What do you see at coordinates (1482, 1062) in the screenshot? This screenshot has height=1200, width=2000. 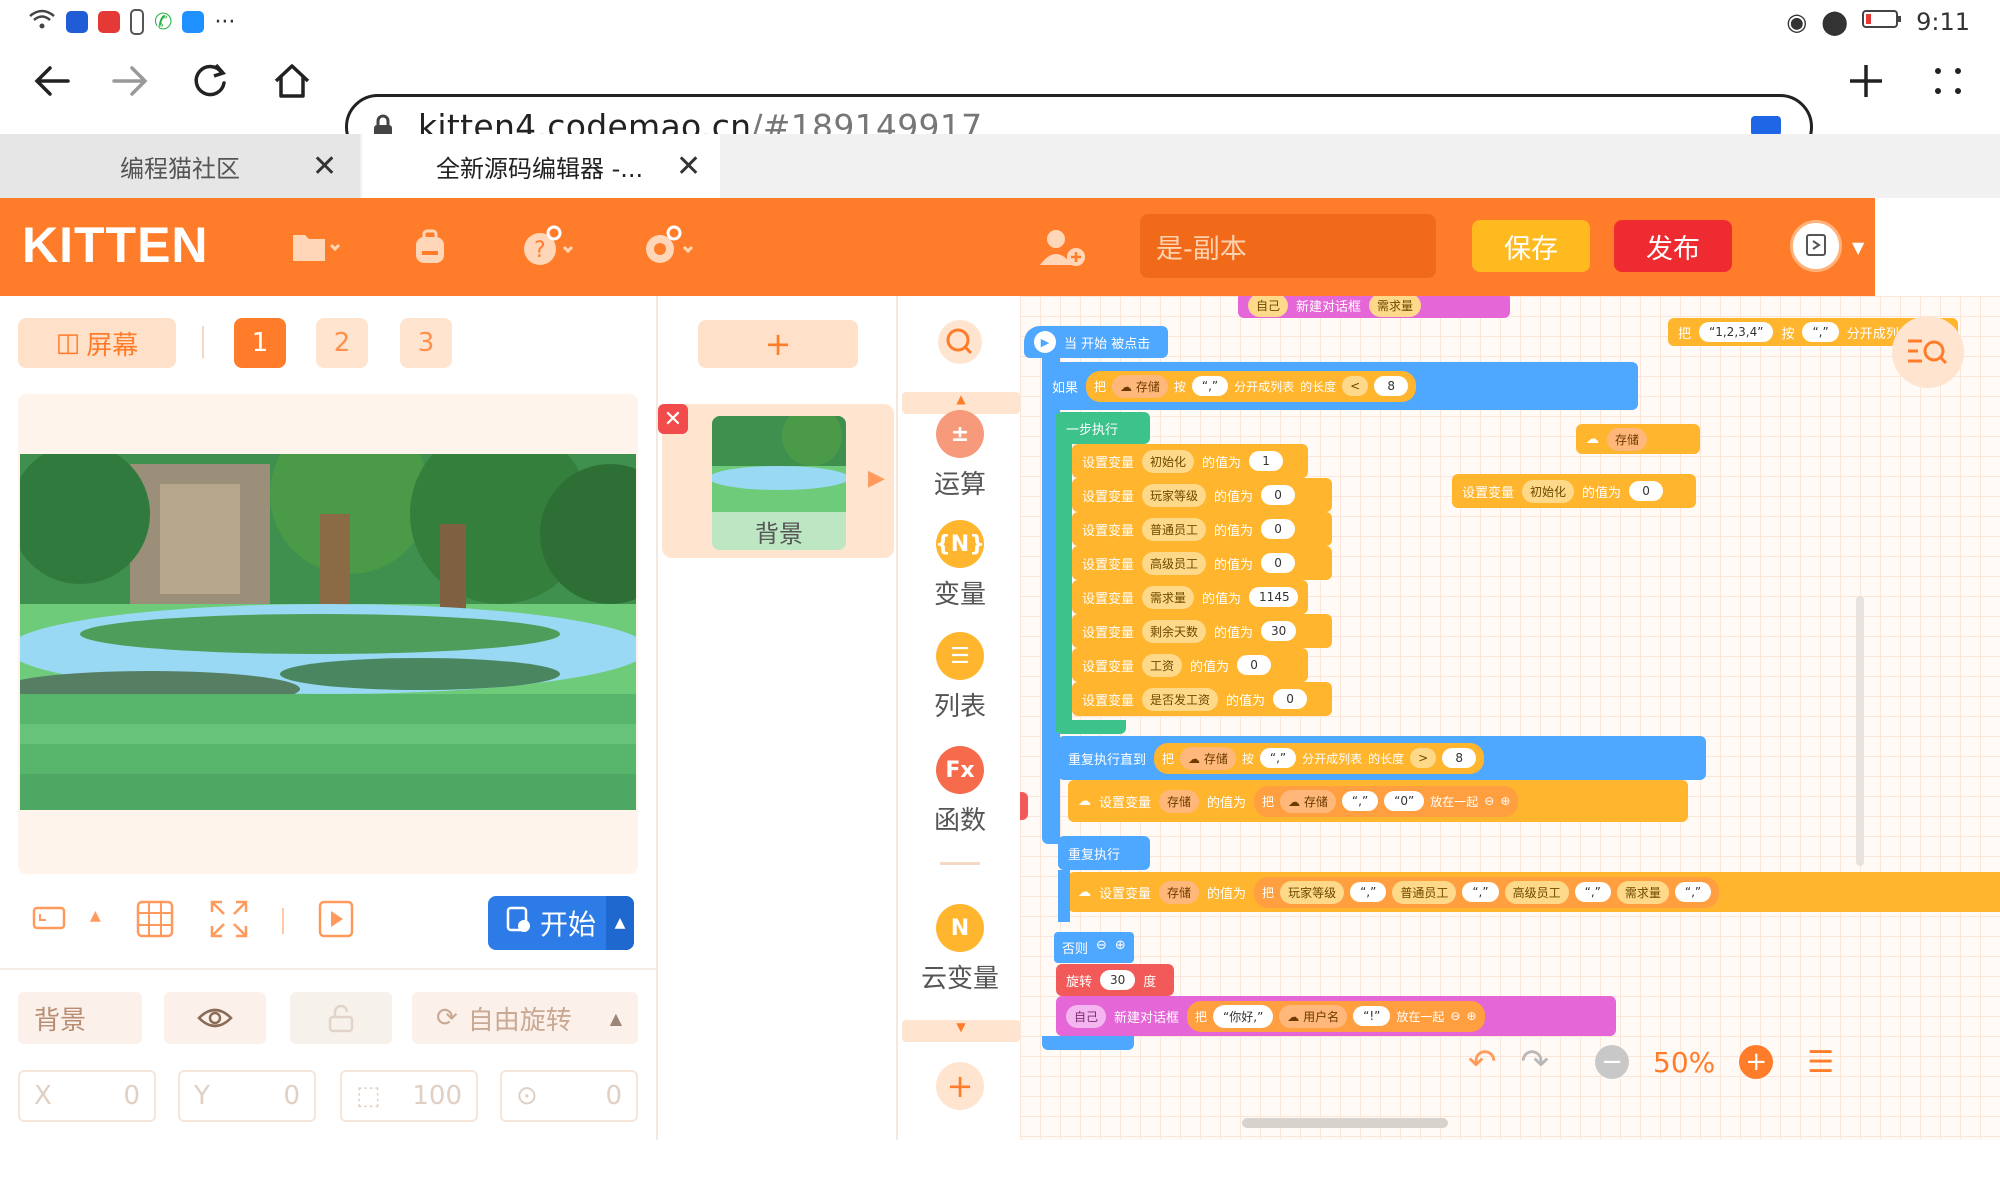 I see `undo-icon: ↶` at bounding box center [1482, 1062].